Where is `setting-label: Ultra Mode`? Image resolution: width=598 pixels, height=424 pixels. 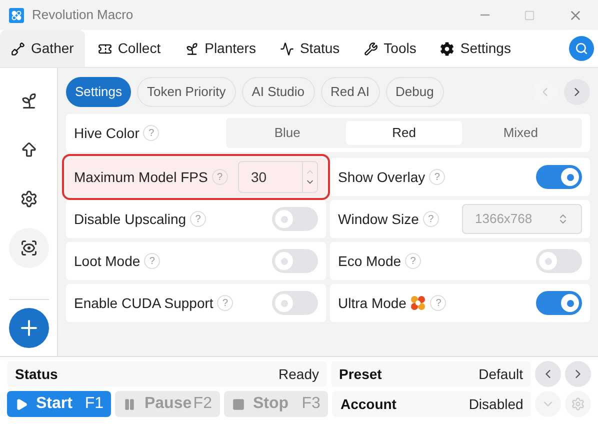 setting-label: Ultra Mode is located at coordinates (372, 303).